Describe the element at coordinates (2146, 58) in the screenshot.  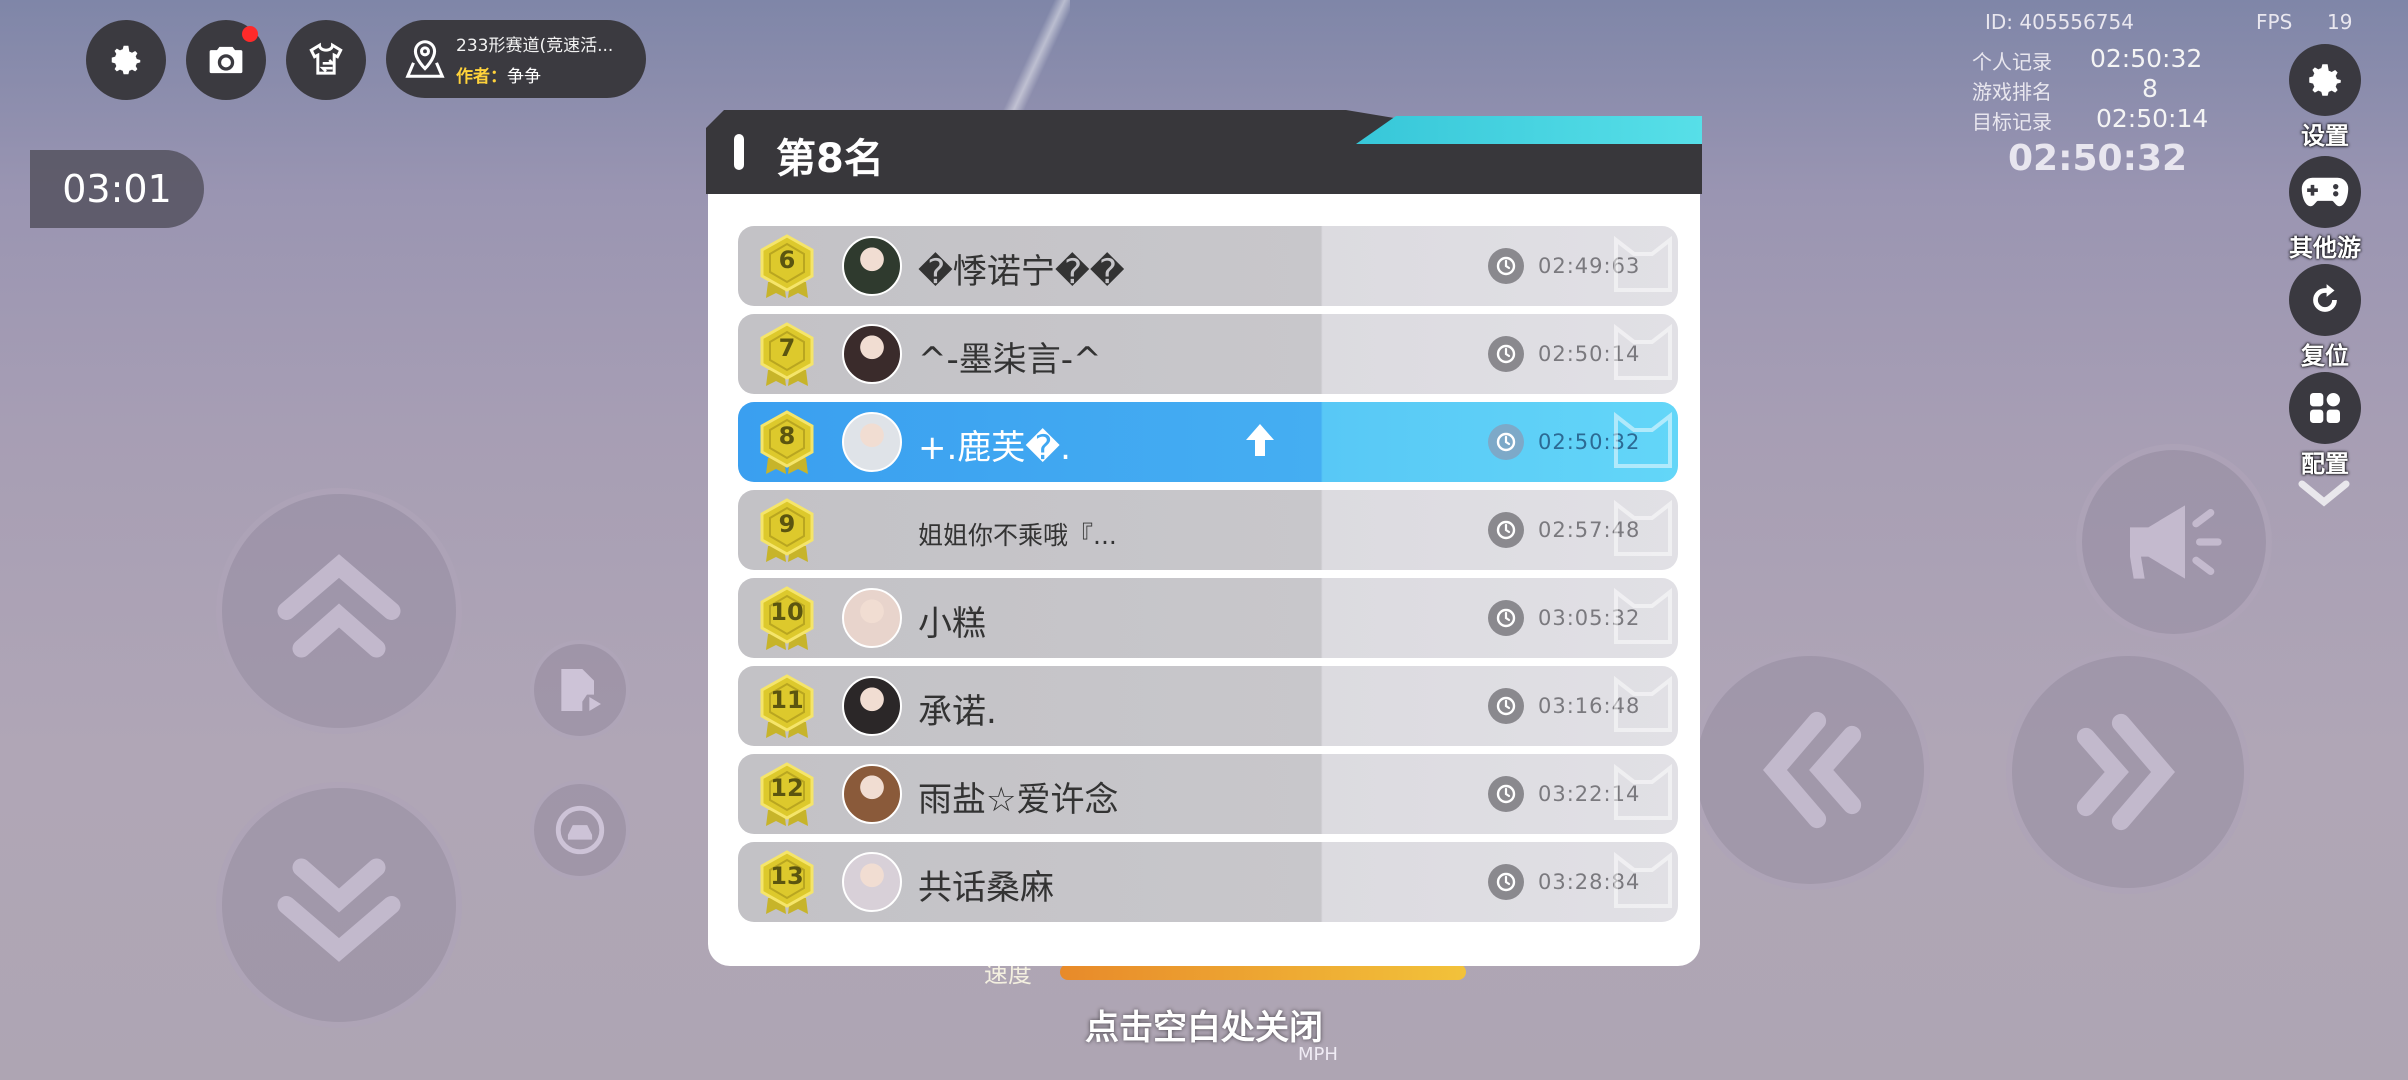
I see `personal-record-value: 02:50:32` at that location.